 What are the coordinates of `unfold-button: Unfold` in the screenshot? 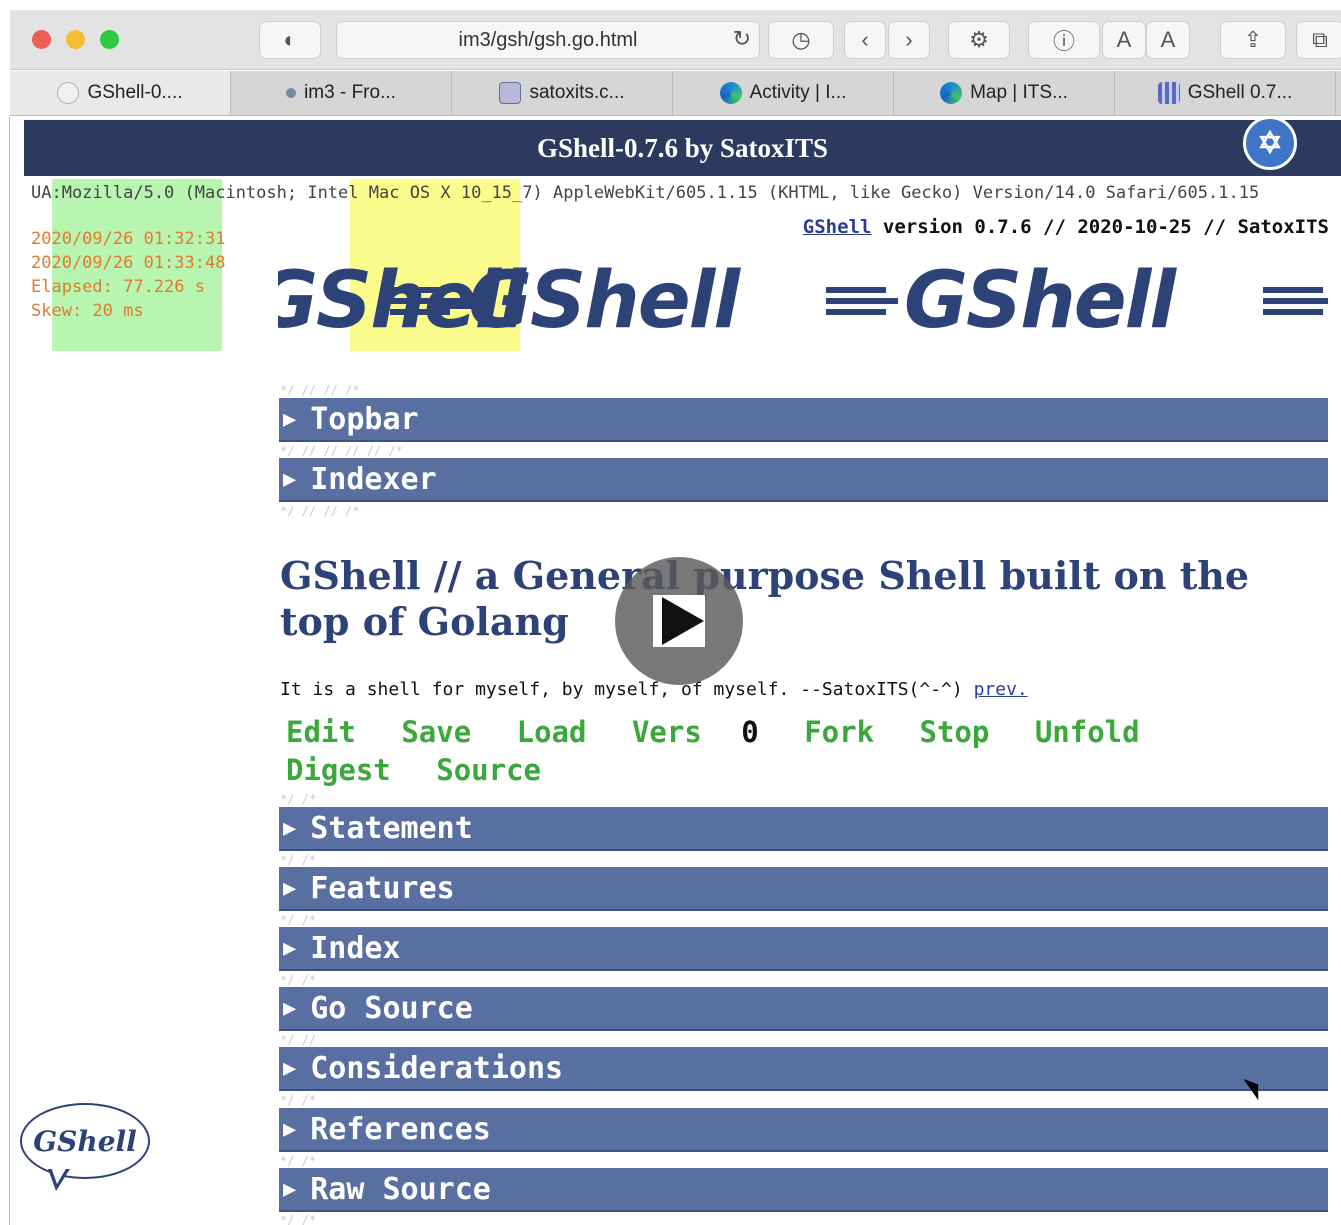 It's located at (1087, 732).